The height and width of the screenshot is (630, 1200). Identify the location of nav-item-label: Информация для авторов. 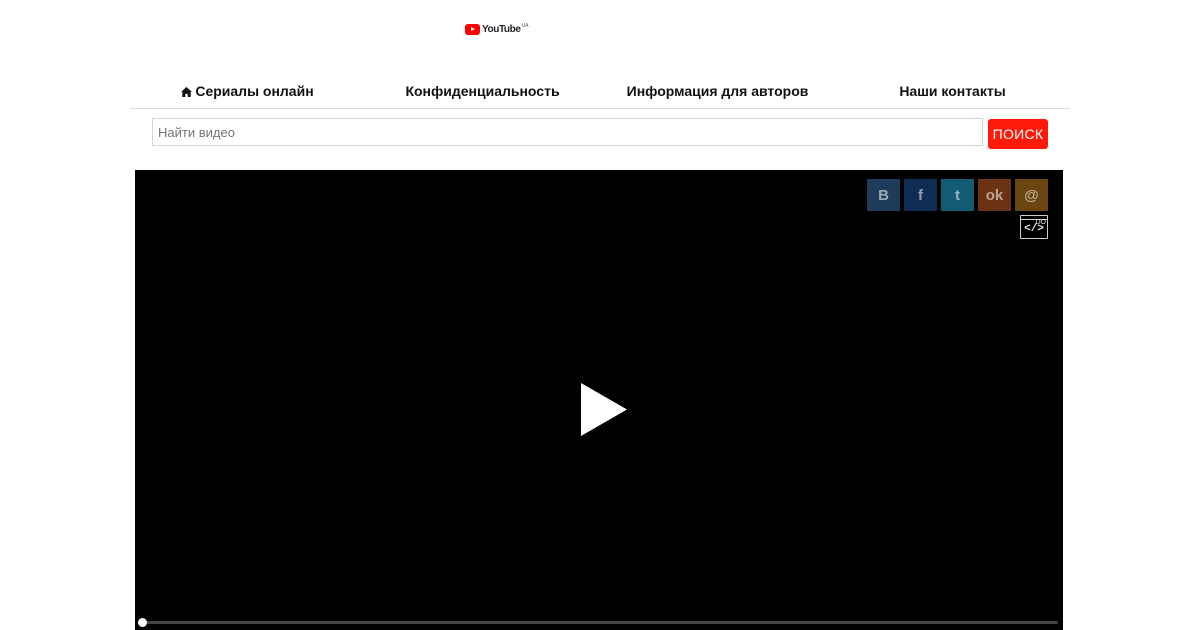
(717, 91).